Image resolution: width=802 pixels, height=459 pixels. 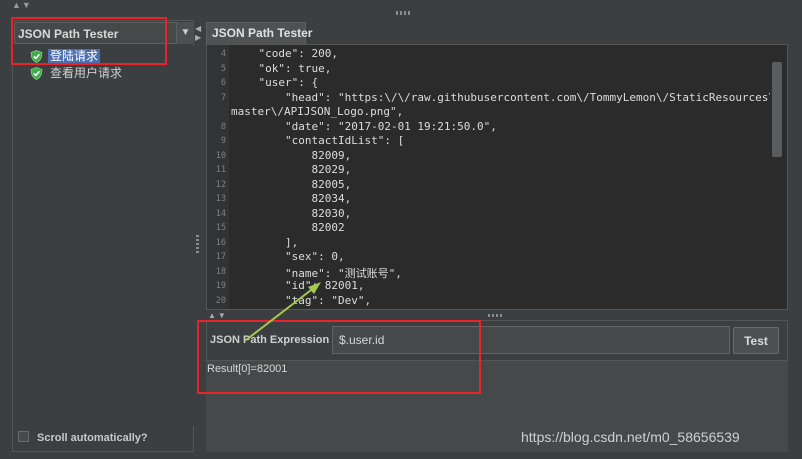 What do you see at coordinates (23, 436) in the screenshot?
I see `scroll-automatically-checkbox` at bounding box center [23, 436].